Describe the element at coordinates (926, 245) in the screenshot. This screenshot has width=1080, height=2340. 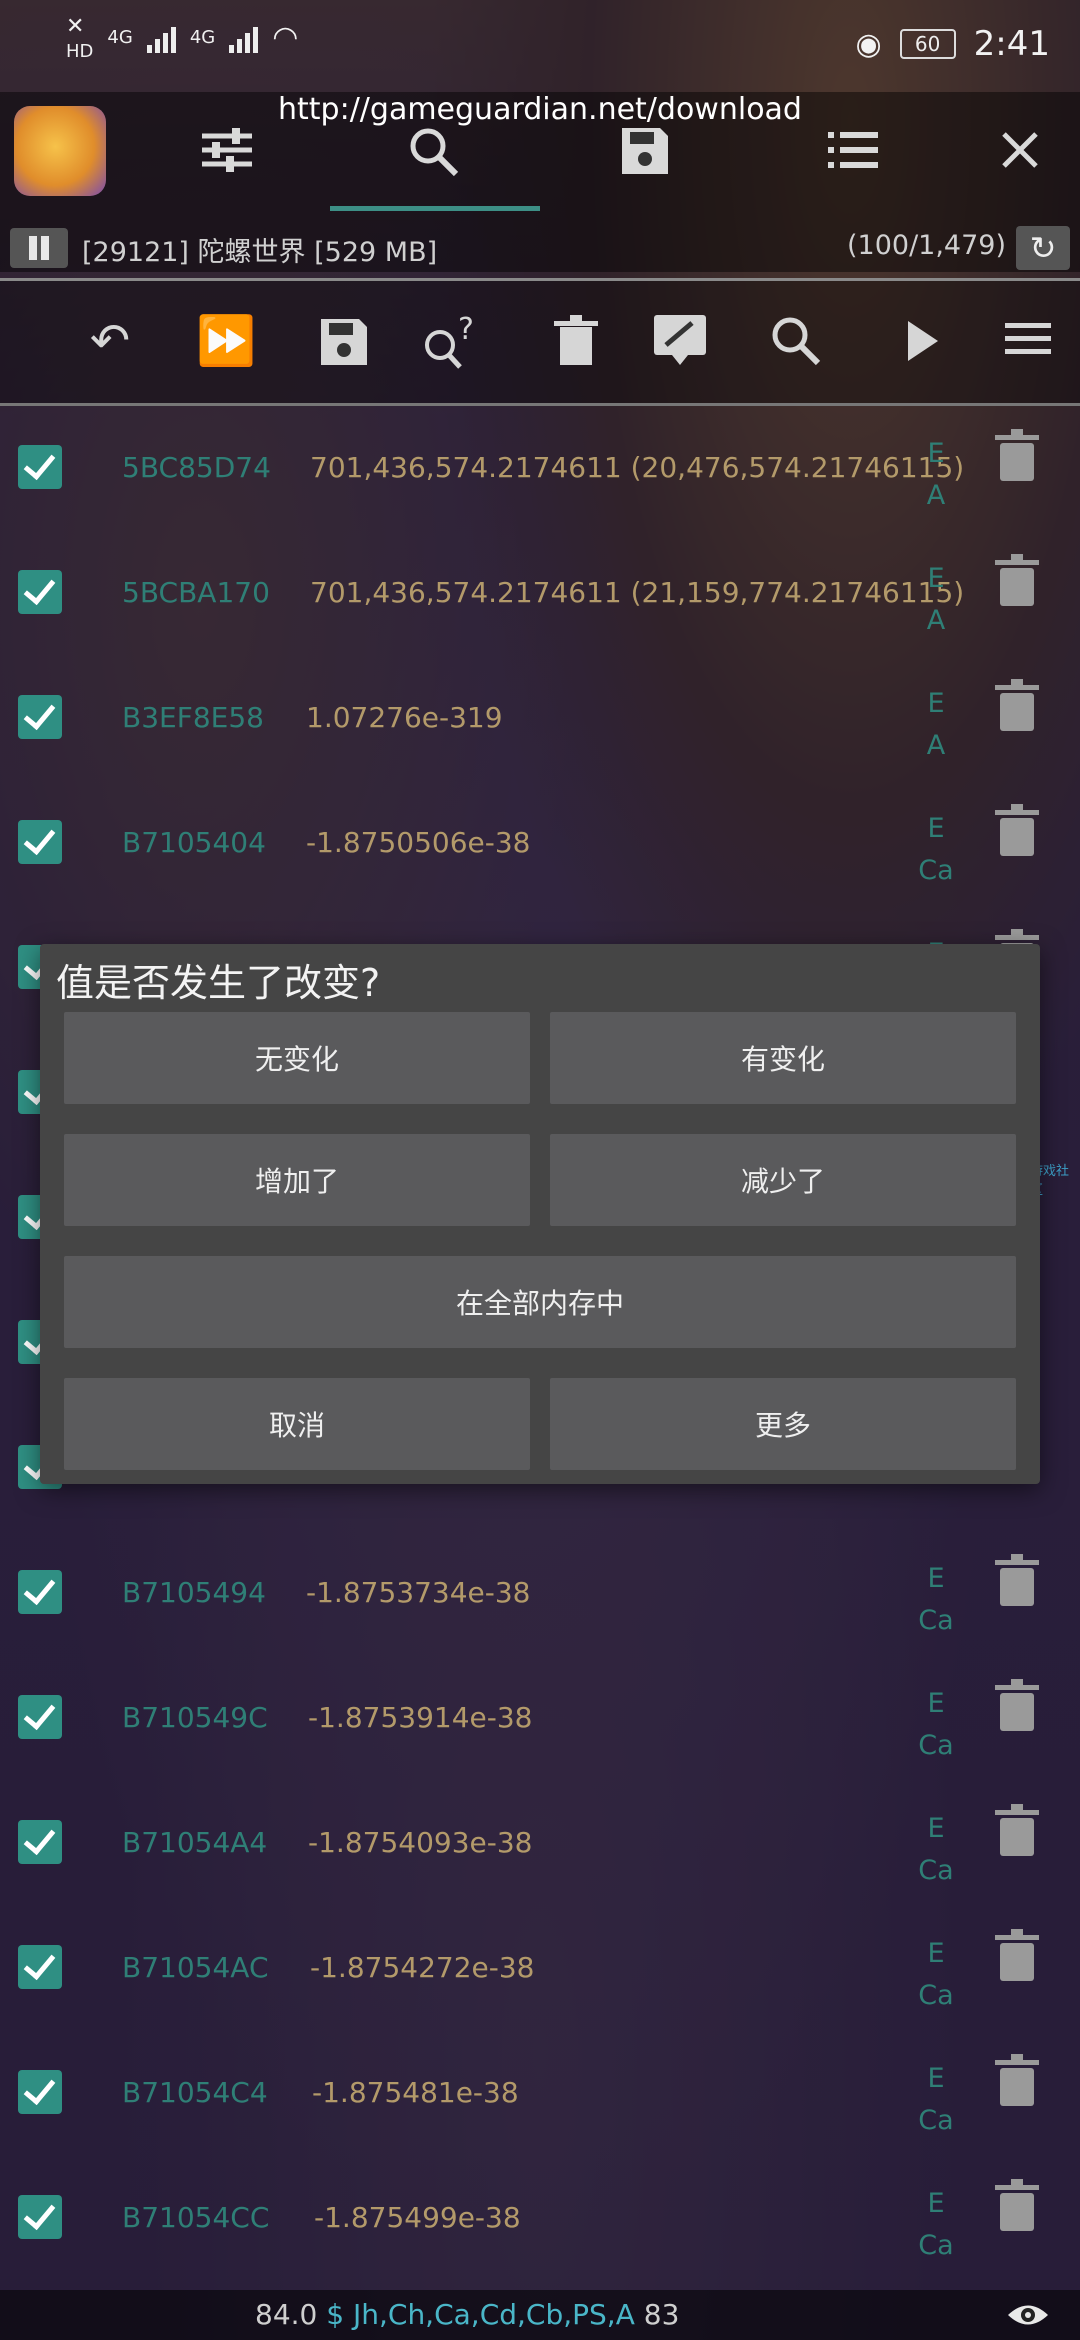
I see `result-count: (100/1,479)` at that location.